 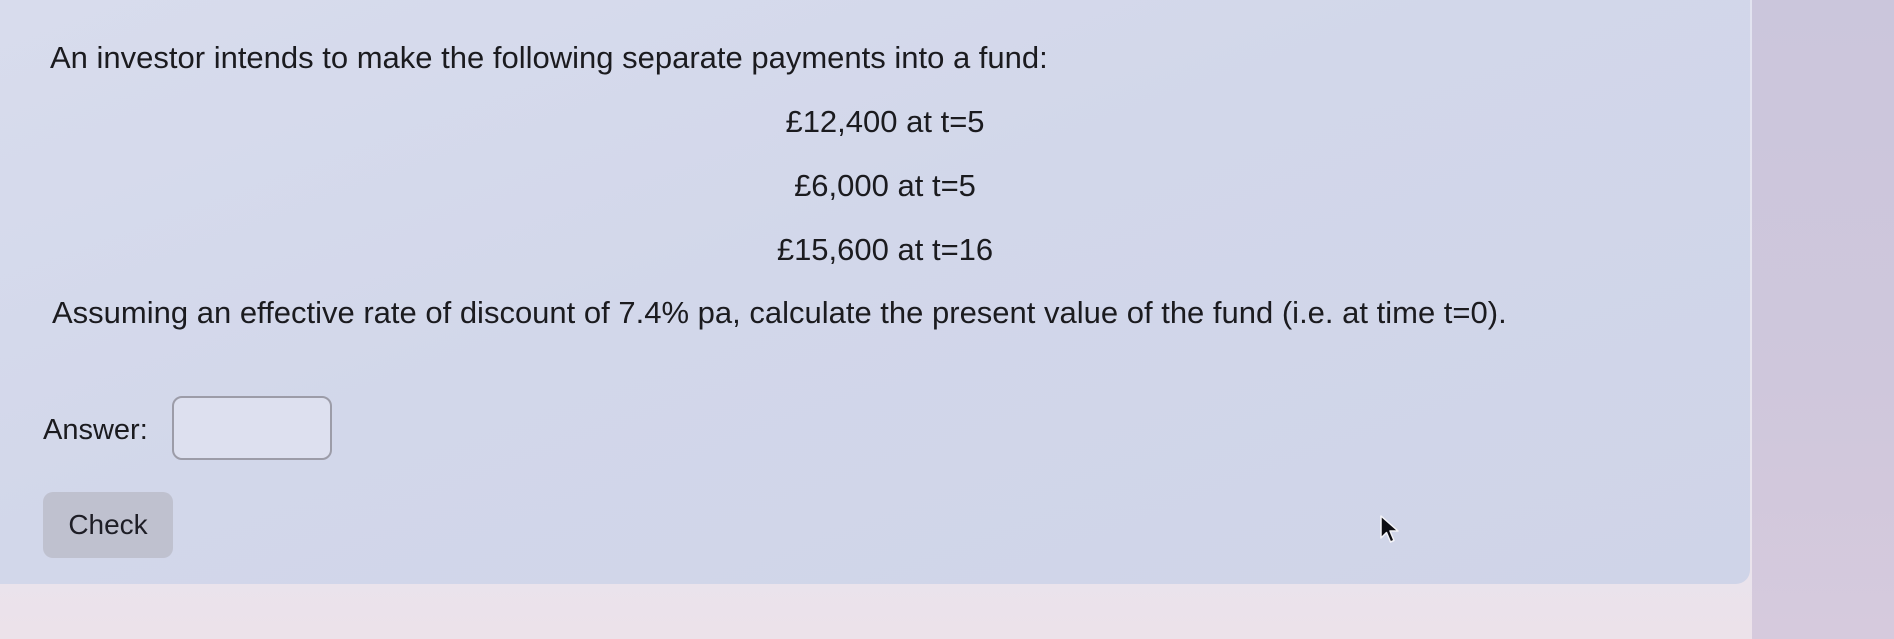 I want to click on check-button: Check, so click(x=108, y=525).